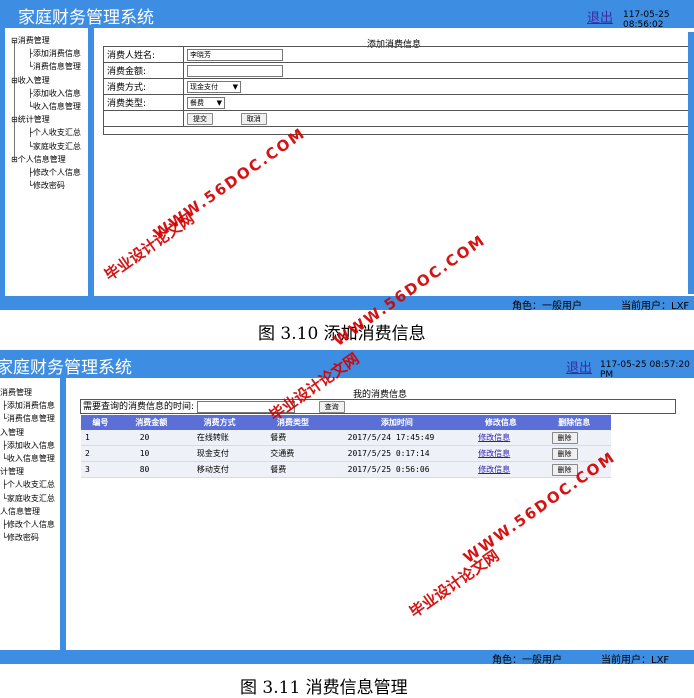 This screenshot has width=694, height=698. What do you see at coordinates (346, 453) in the screenshot?
I see `table-row: 2 10 现金支付 交通费 2017/5/25 0:17:14 修改信息 删除` at bounding box center [346, 453].